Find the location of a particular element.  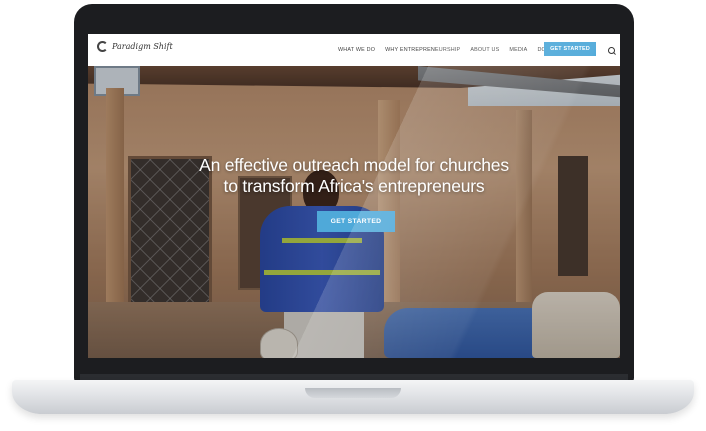

site-logo: Paradigm Shift is located at coordinates (135, 46).